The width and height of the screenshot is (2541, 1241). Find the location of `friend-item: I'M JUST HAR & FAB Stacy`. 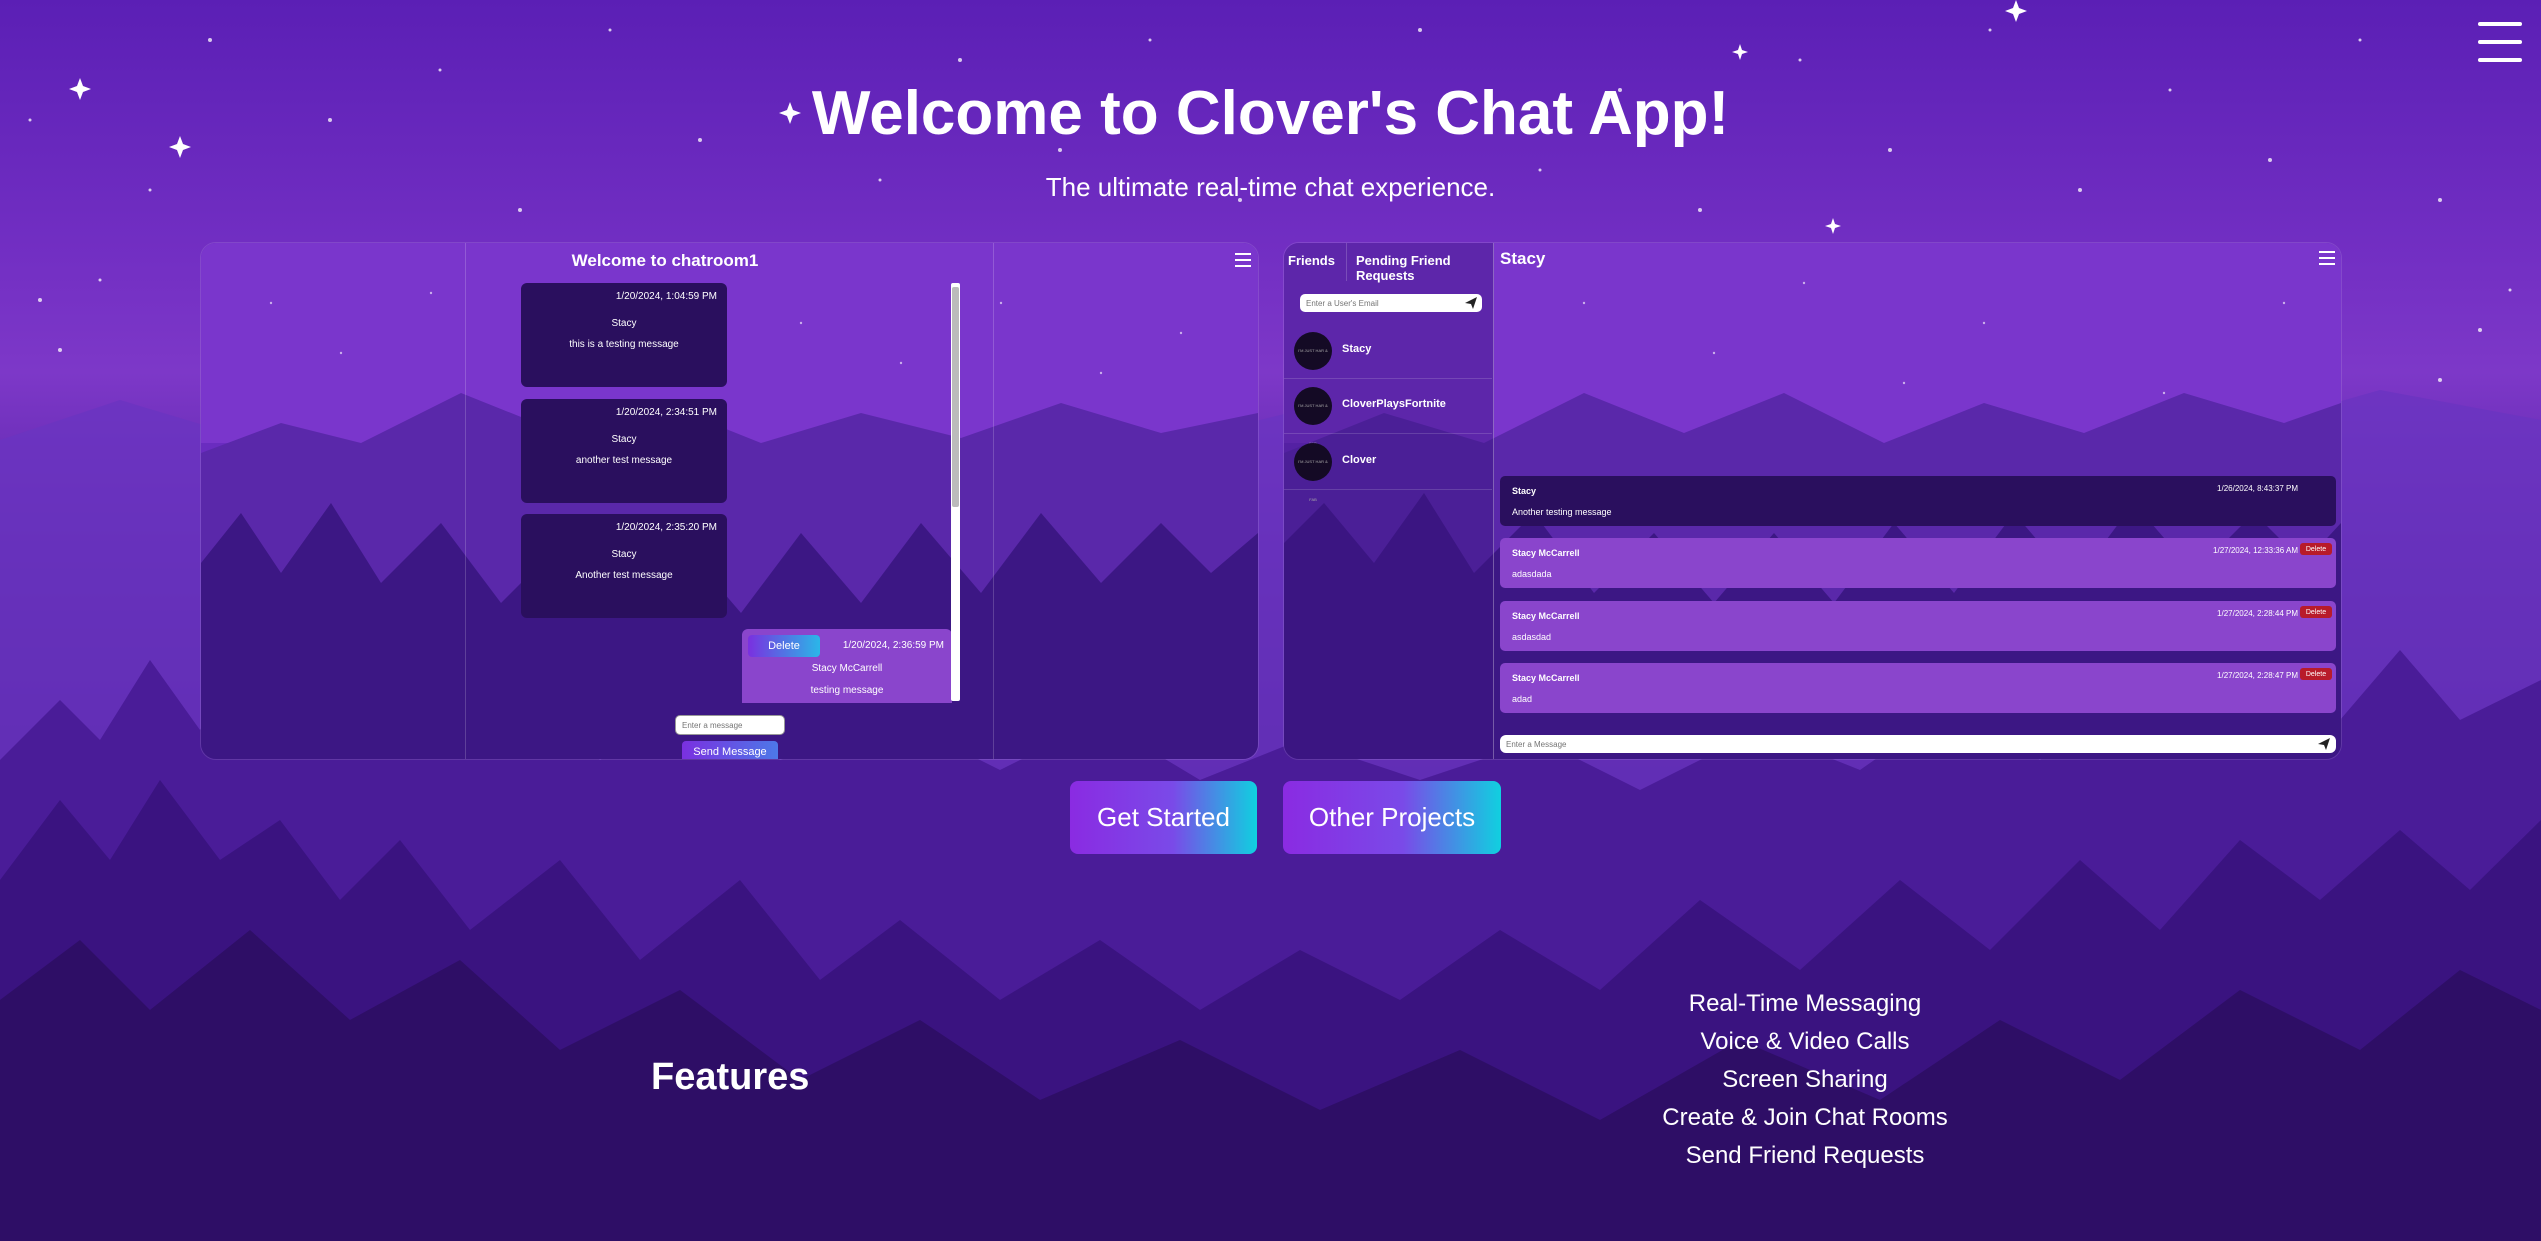

friend-item: I'M JUST HAR & FAB Stacy is located at coordinates (1388, 357).